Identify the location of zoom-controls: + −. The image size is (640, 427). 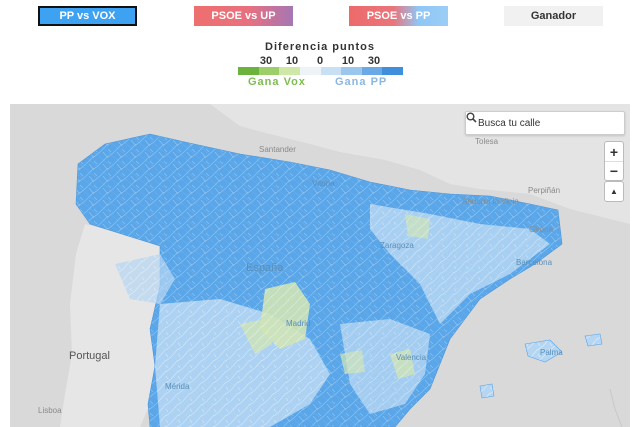
(614, 161).